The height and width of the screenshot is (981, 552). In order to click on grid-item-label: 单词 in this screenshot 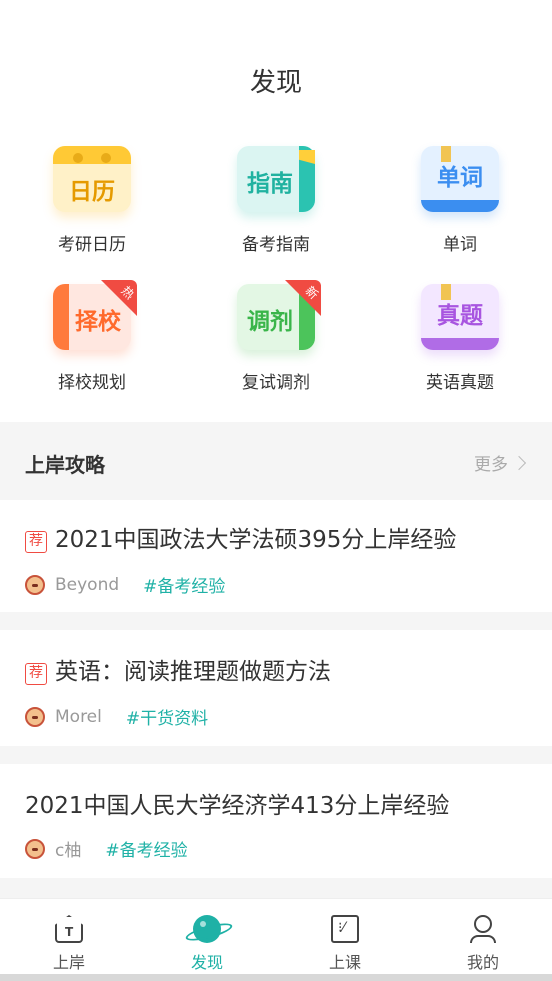, I will do `click(460, 245)`.